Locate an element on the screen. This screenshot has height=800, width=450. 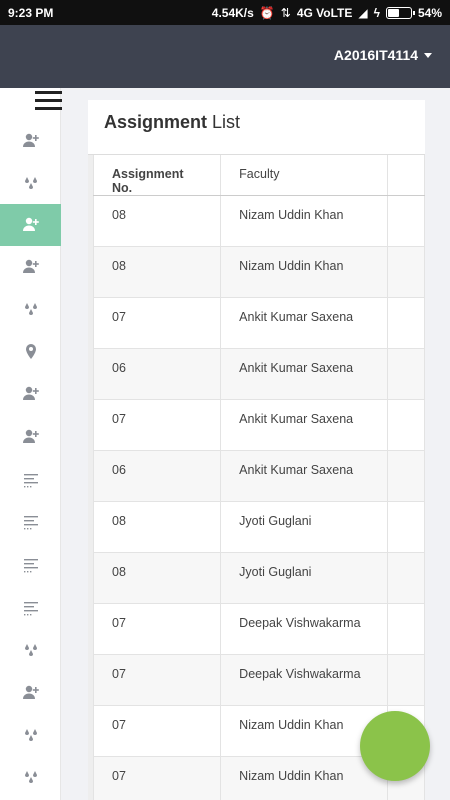
sidebar is located at coordinates (31, 444).